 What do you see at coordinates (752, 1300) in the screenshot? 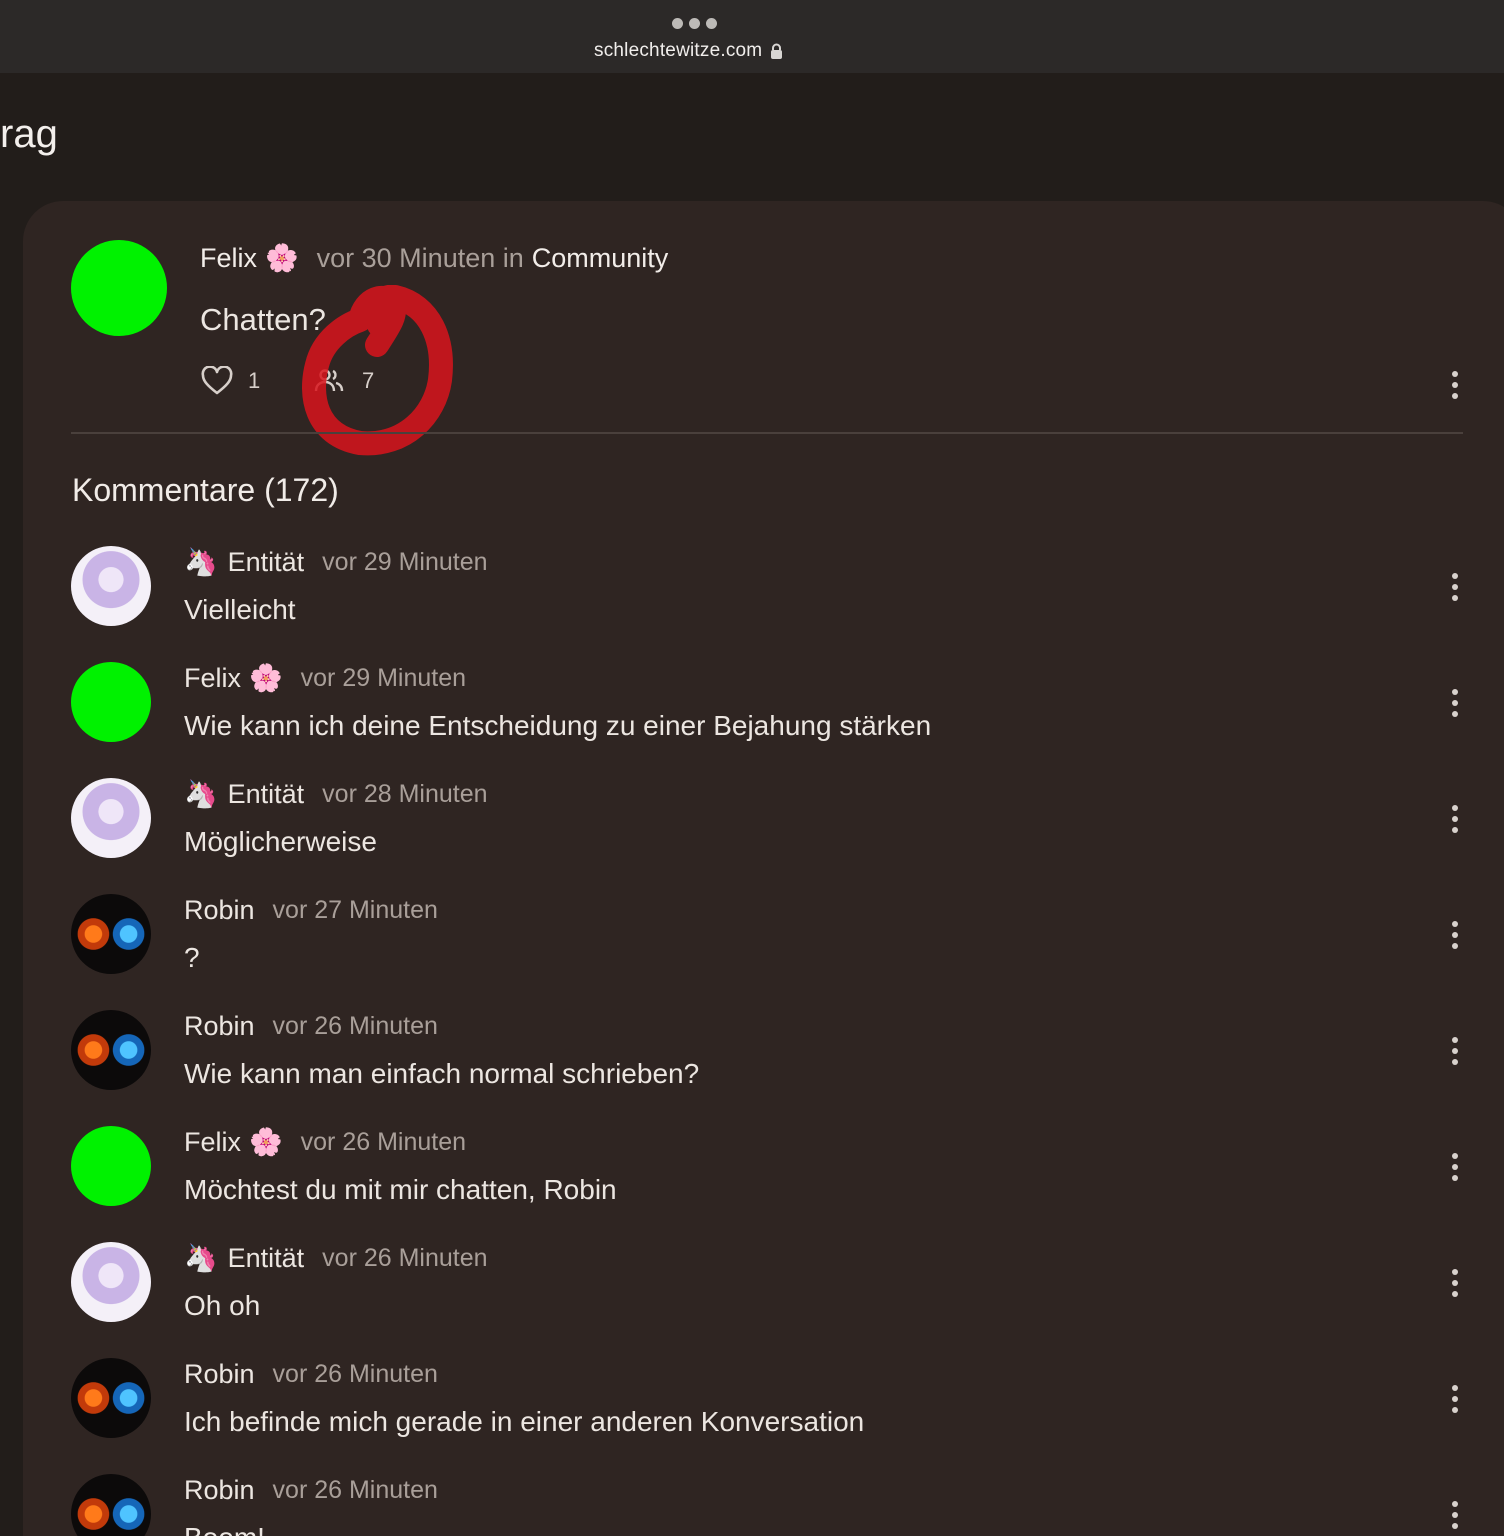
I see `comment-item: 🦄 Entität vor 26 Minuten Oh oh` at bounding box center [752, 1300].